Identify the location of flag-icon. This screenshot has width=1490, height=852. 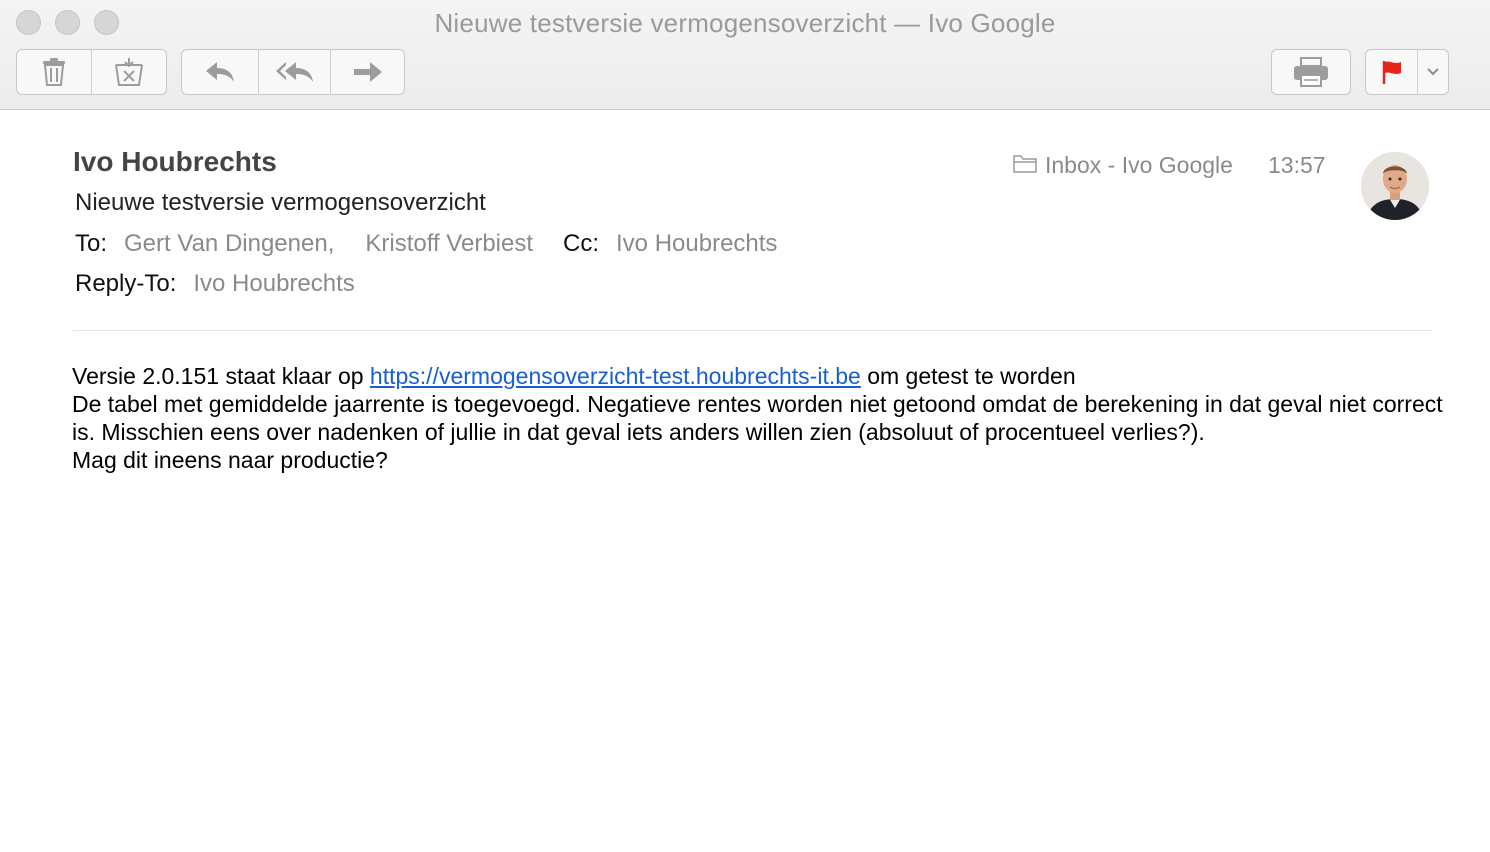
(1392, 72).